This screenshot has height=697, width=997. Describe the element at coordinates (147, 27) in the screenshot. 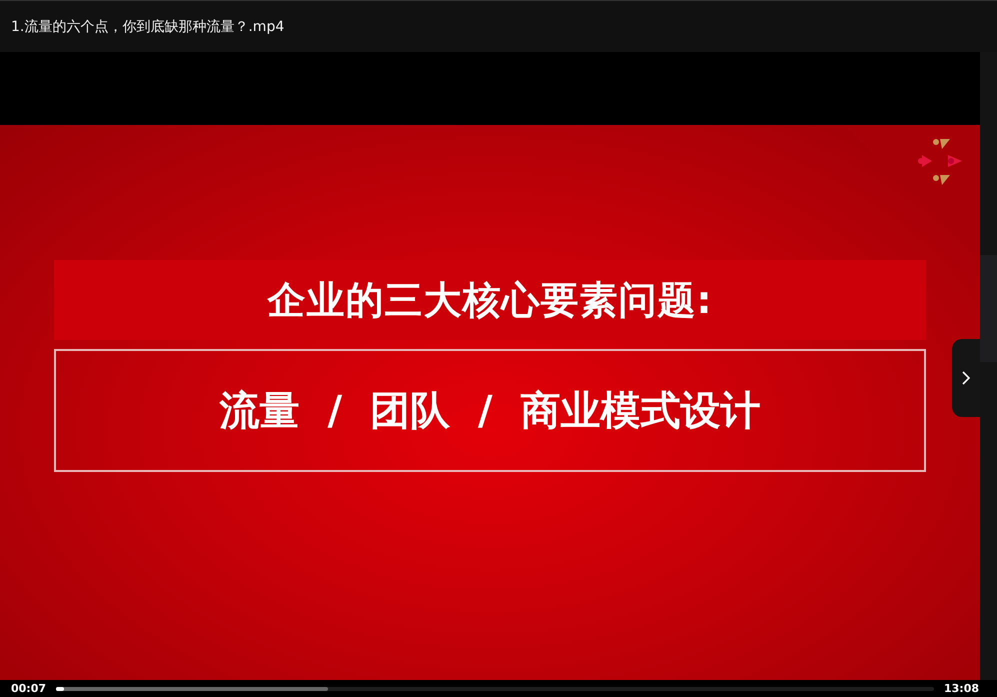

I see `window-title: 1.流量的六个点，你到底缺那种流量？.mp4` at that location.